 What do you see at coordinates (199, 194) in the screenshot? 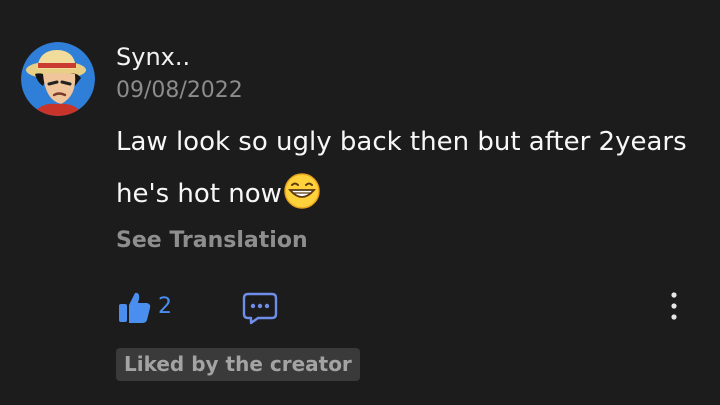
I see `comment-text-line-2-text: he's hot now` at bounding box center [199, 194].